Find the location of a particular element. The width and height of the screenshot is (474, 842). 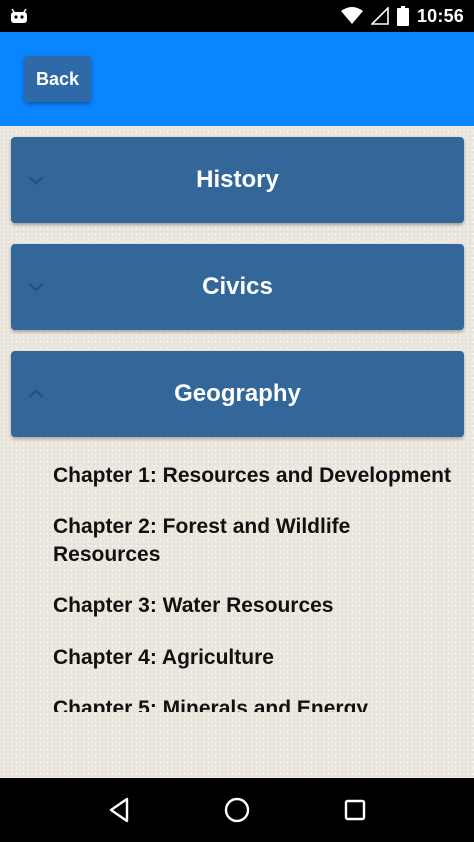

battery-icon is located at coordinates (402, 16).